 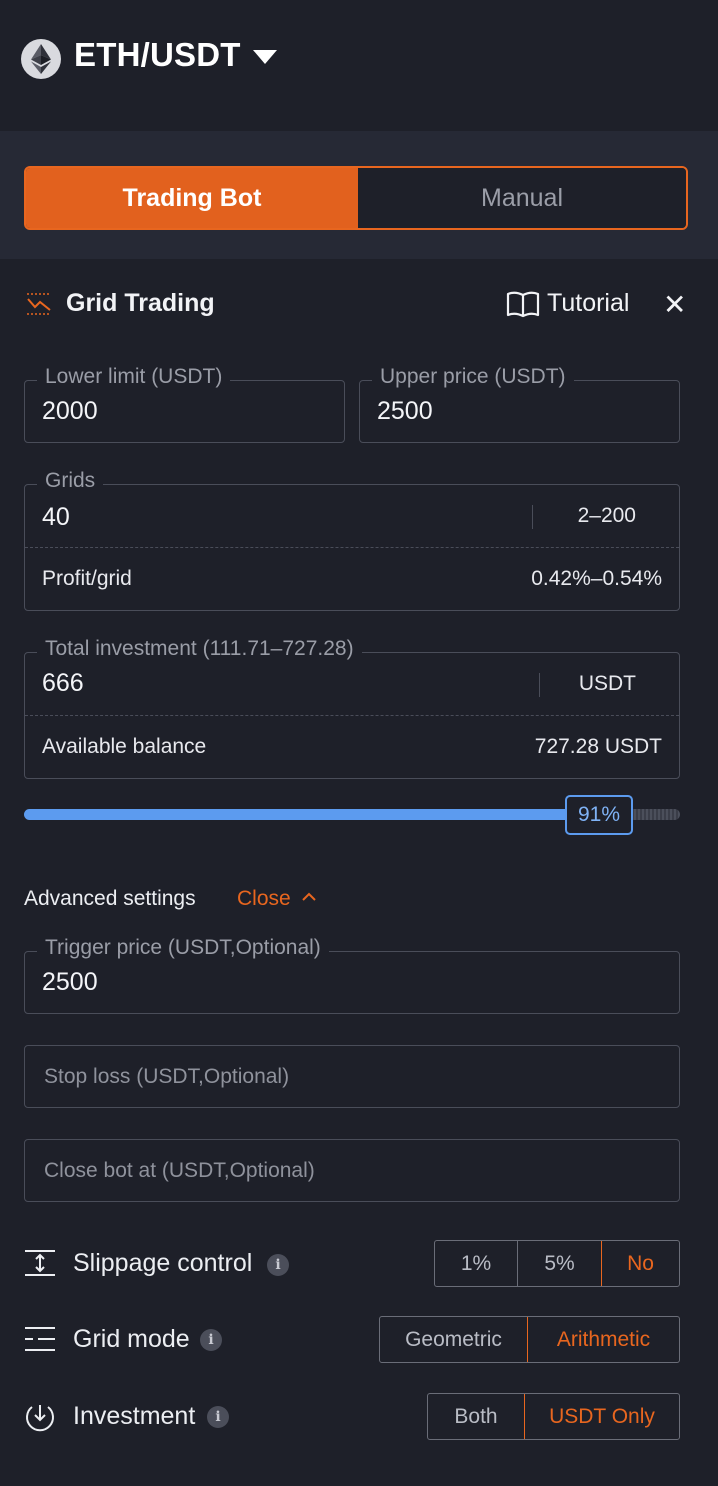 What do you see at coordinates (674, 305) in the screenshot?
I see `close-icon: ✕` at bounding box center [674, 305].